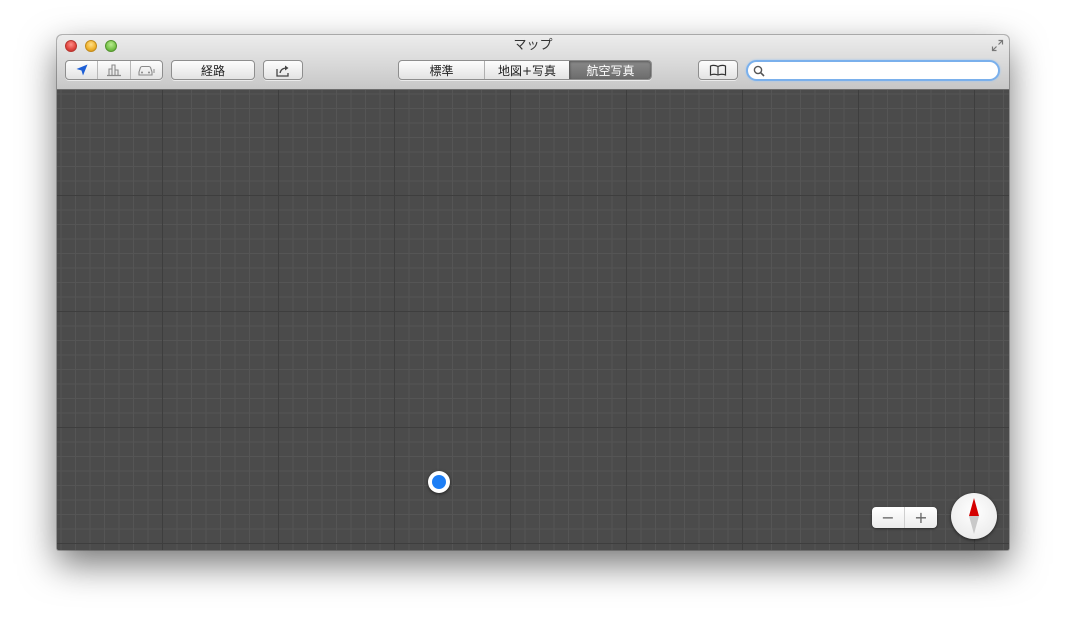  I want to click on traffic-button, so click(145, 70).